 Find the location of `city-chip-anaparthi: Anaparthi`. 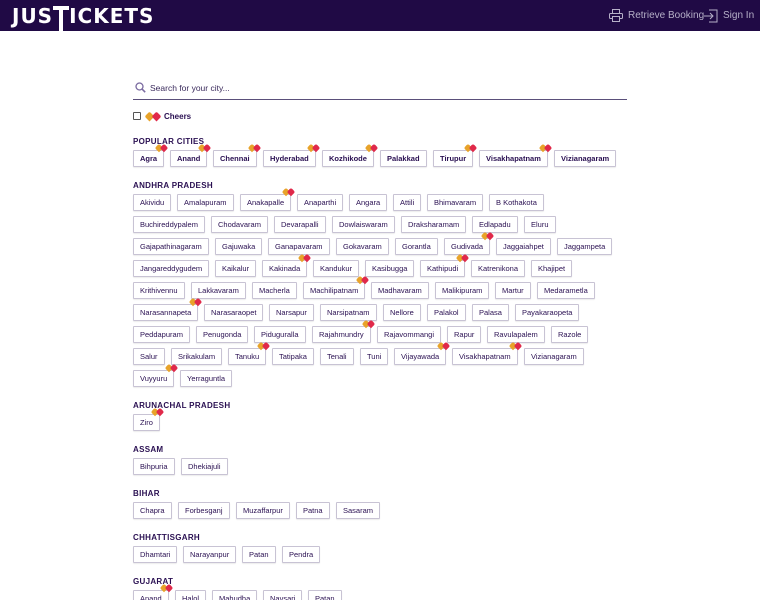

city-chip-anaparthi: Anaparthi is located at coordinates (320, 202).